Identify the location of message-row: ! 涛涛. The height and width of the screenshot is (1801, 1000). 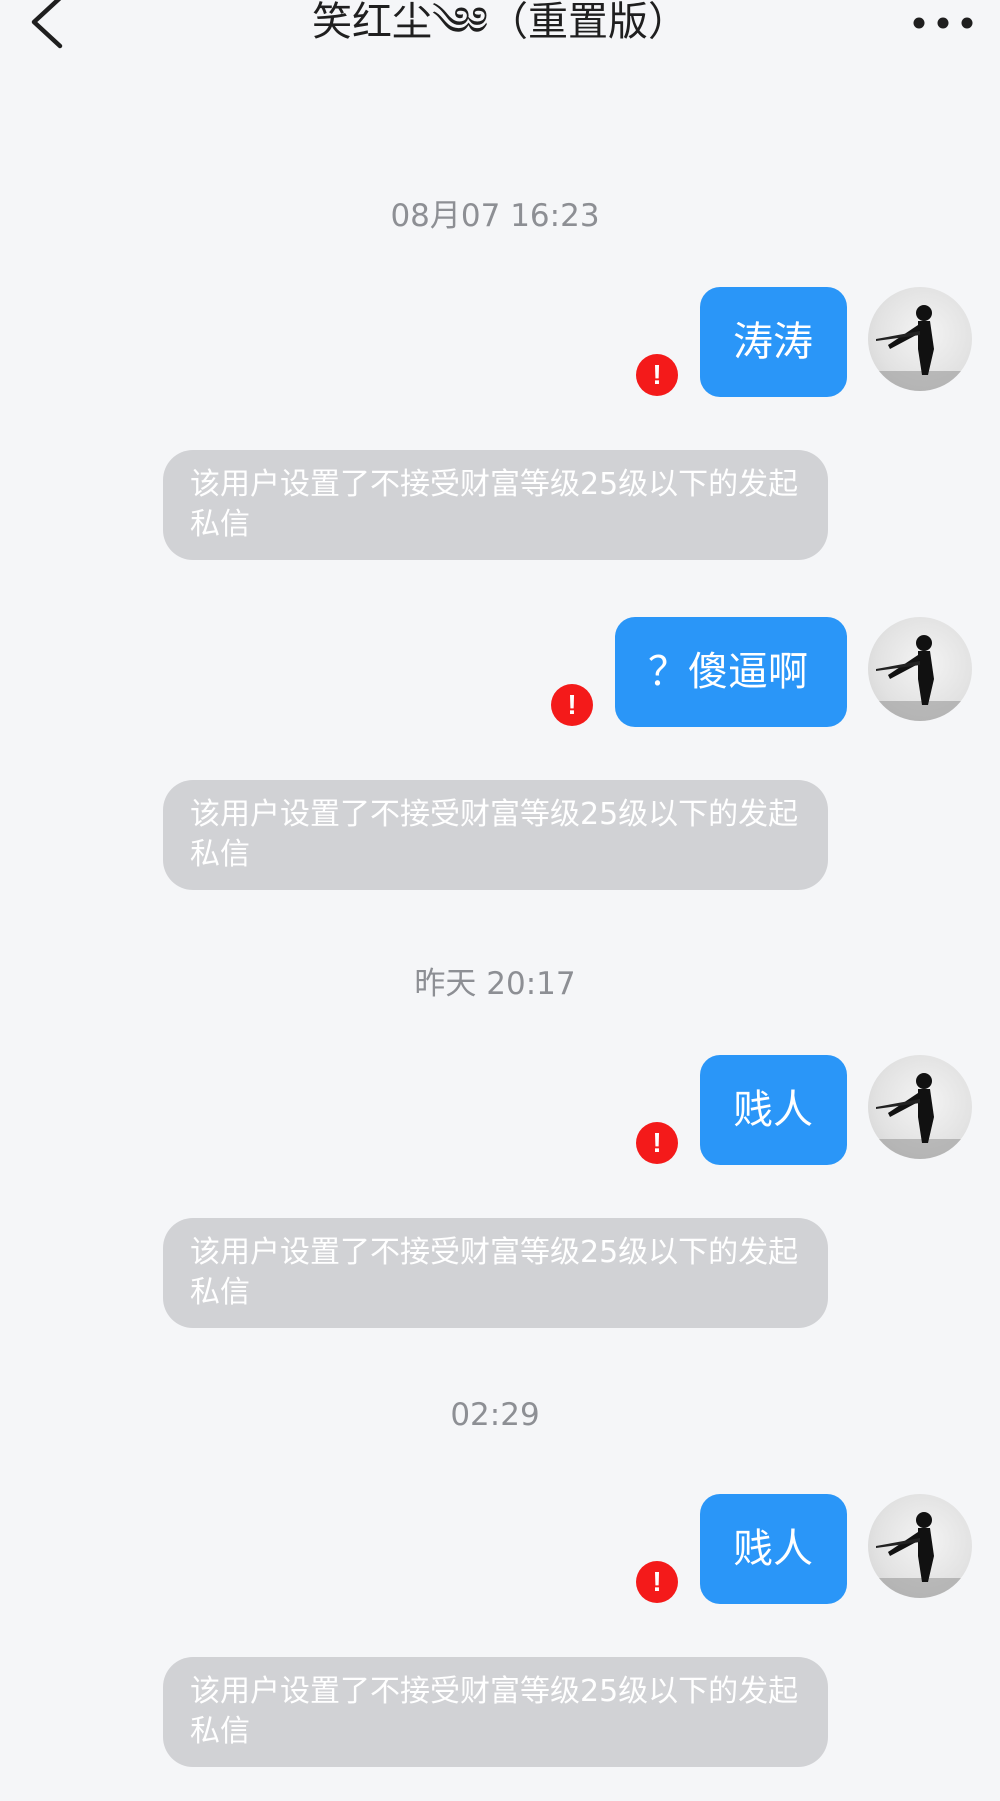
(500, 342).